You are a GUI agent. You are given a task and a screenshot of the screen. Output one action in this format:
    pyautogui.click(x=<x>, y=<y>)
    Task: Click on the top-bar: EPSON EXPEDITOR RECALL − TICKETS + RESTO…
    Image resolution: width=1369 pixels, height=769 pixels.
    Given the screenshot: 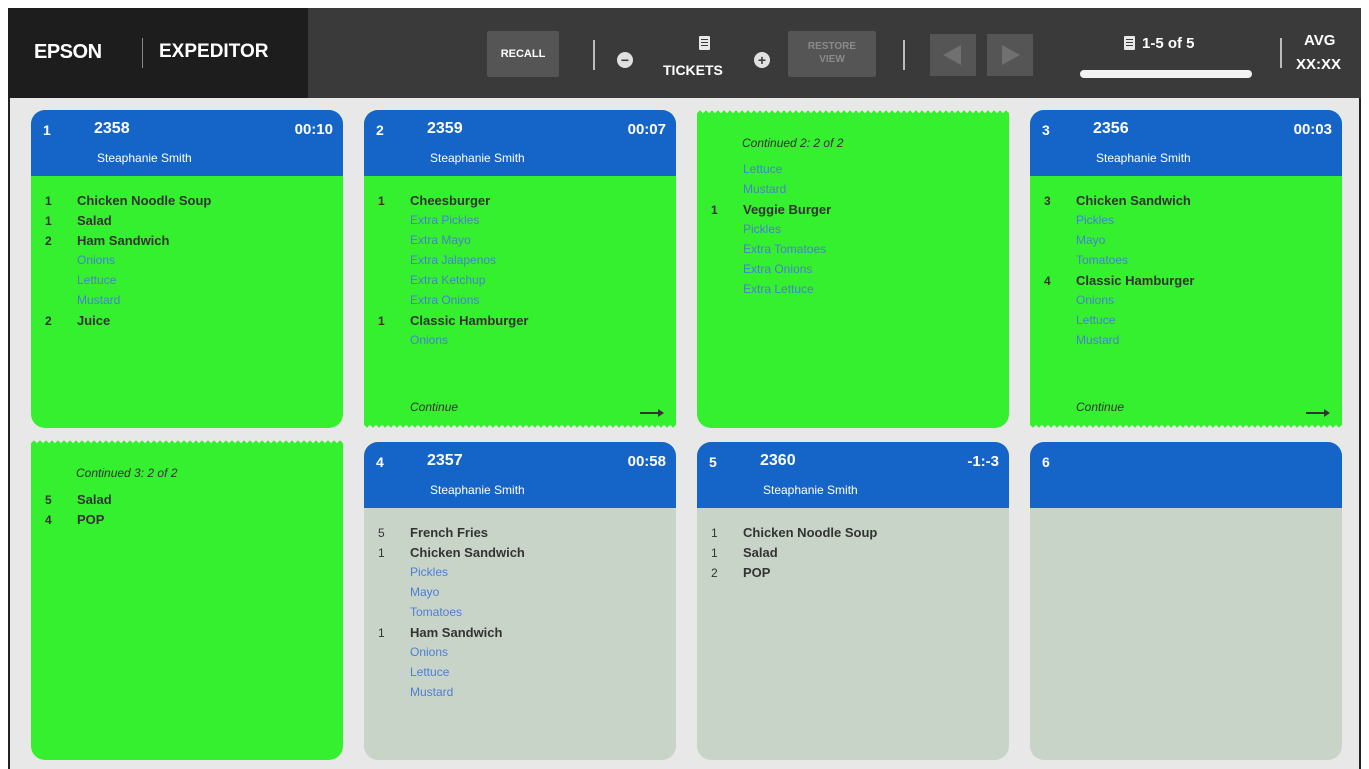 What is the action you would take?
    pyautogui.click(x=684, y=53)
    